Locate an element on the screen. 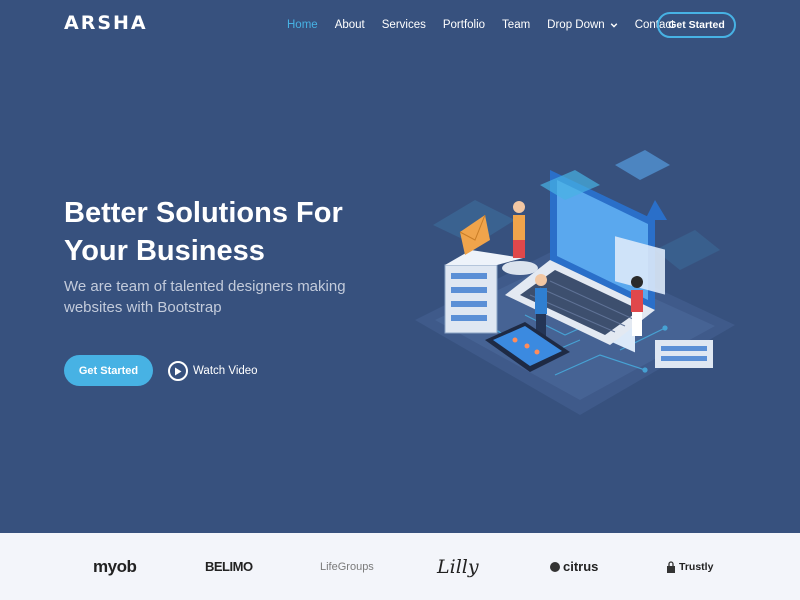 The height and width of the screenshot is (600, 800). lock-icon is located at coordinates (671, 566).